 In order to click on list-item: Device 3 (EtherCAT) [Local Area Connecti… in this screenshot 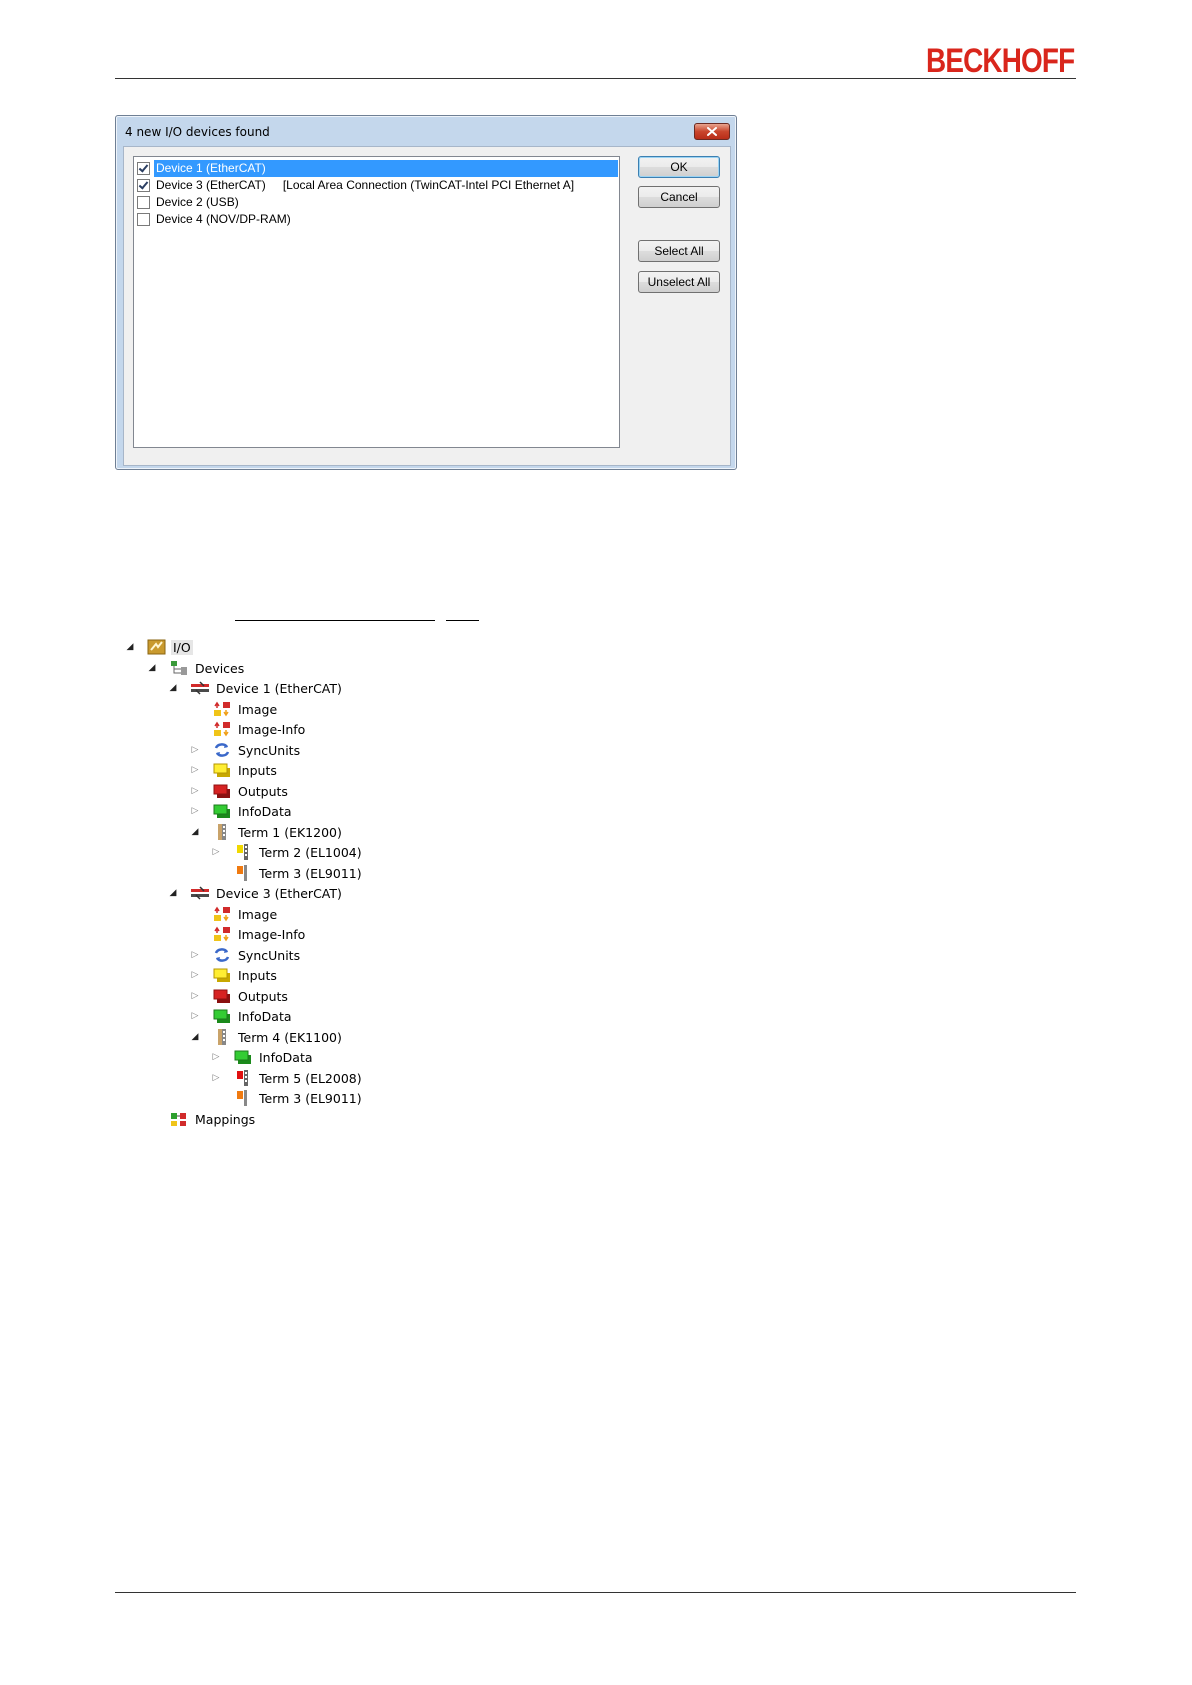, I will do `click(355, 185)`.